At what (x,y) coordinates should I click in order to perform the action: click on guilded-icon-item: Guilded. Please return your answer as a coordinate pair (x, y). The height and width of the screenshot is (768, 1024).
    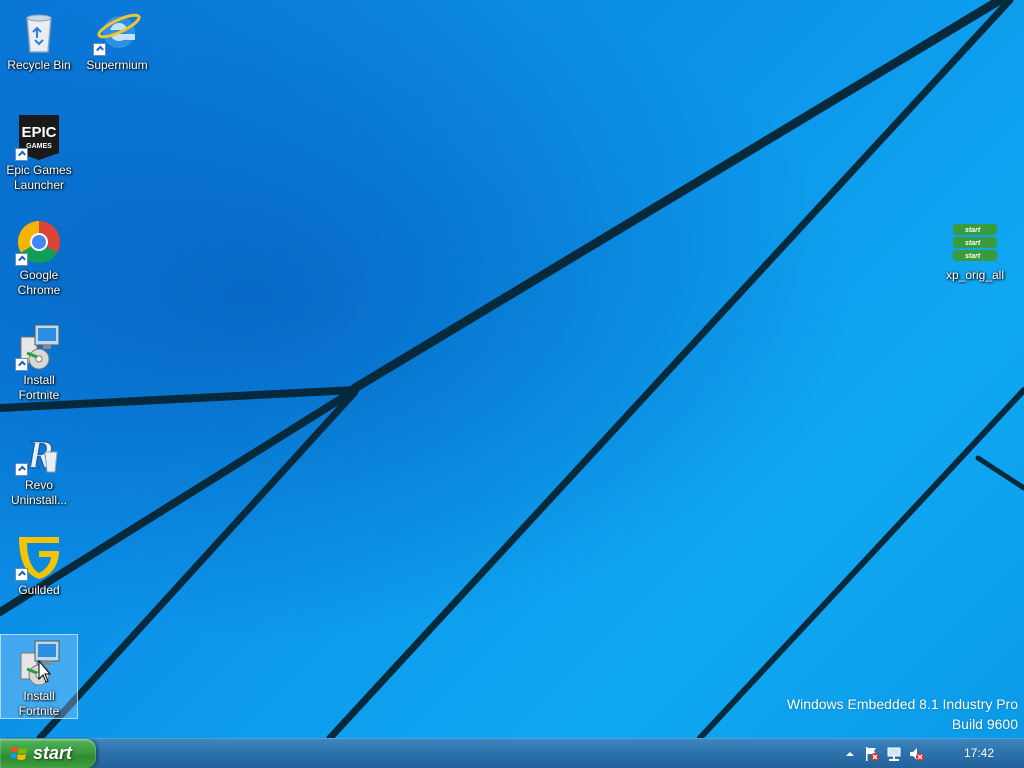
    Looking at the image, I should click on (39, 563).